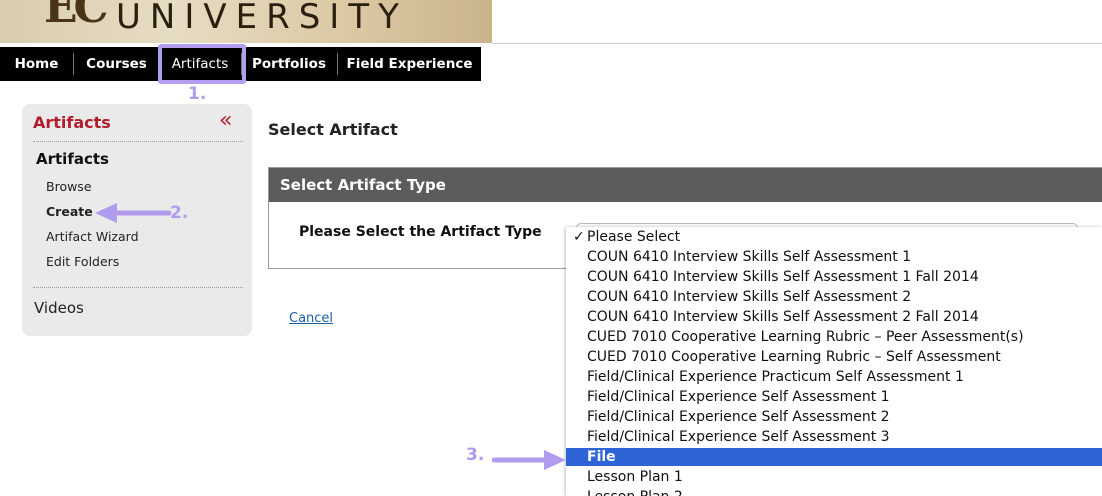 This screenshot has height=496, width=1102. I want to click on university-wordmark: UNIVERSITY, so click(262, 18).